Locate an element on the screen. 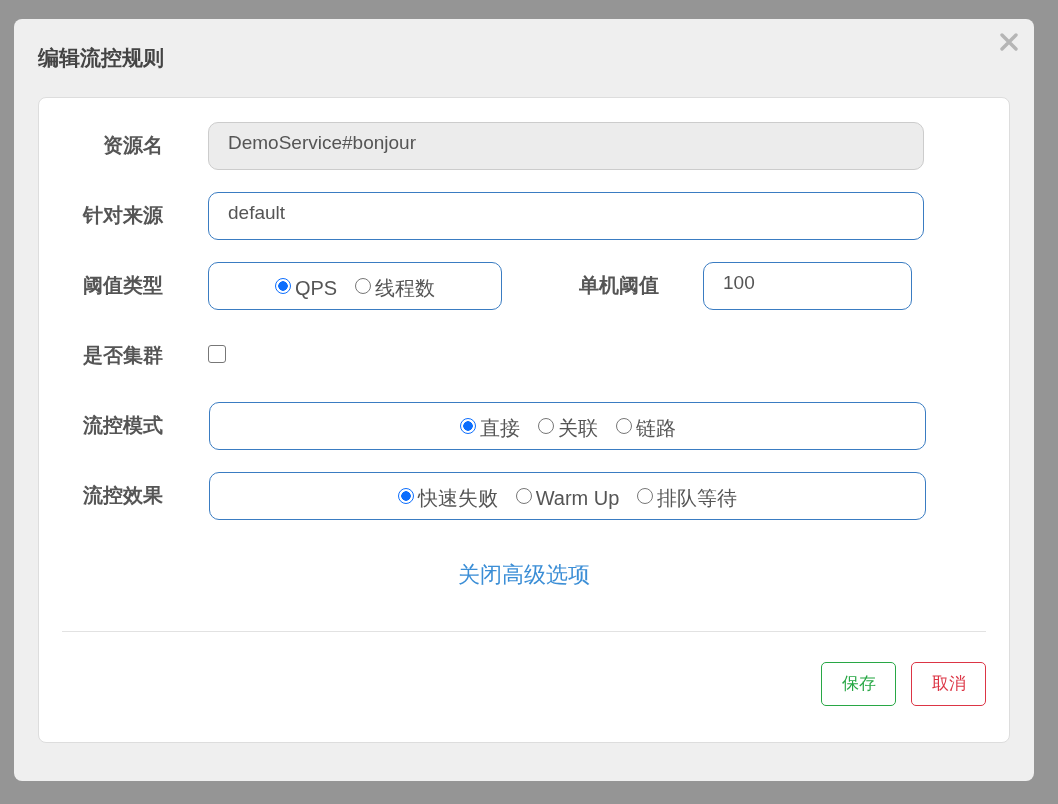 The width and height of the screenshot is (1058, 804). radio-option: 关联 is located at coordinates (567, 429).